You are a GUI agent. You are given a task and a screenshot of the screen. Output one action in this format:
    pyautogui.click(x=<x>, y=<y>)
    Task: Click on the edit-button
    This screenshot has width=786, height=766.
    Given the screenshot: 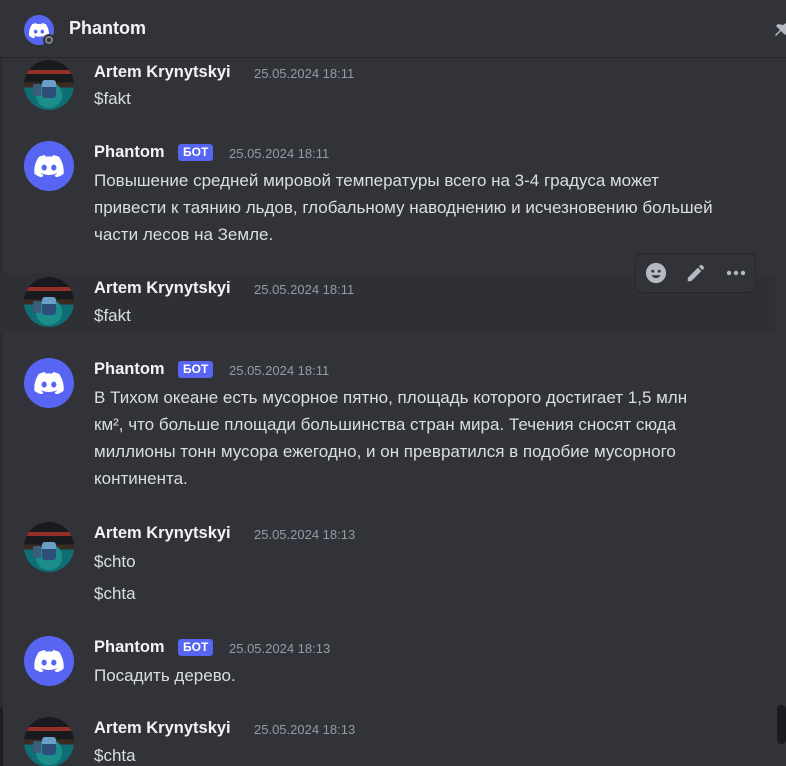 What is the action you would take?
    pyautogui.click(x=696, y=273)
    